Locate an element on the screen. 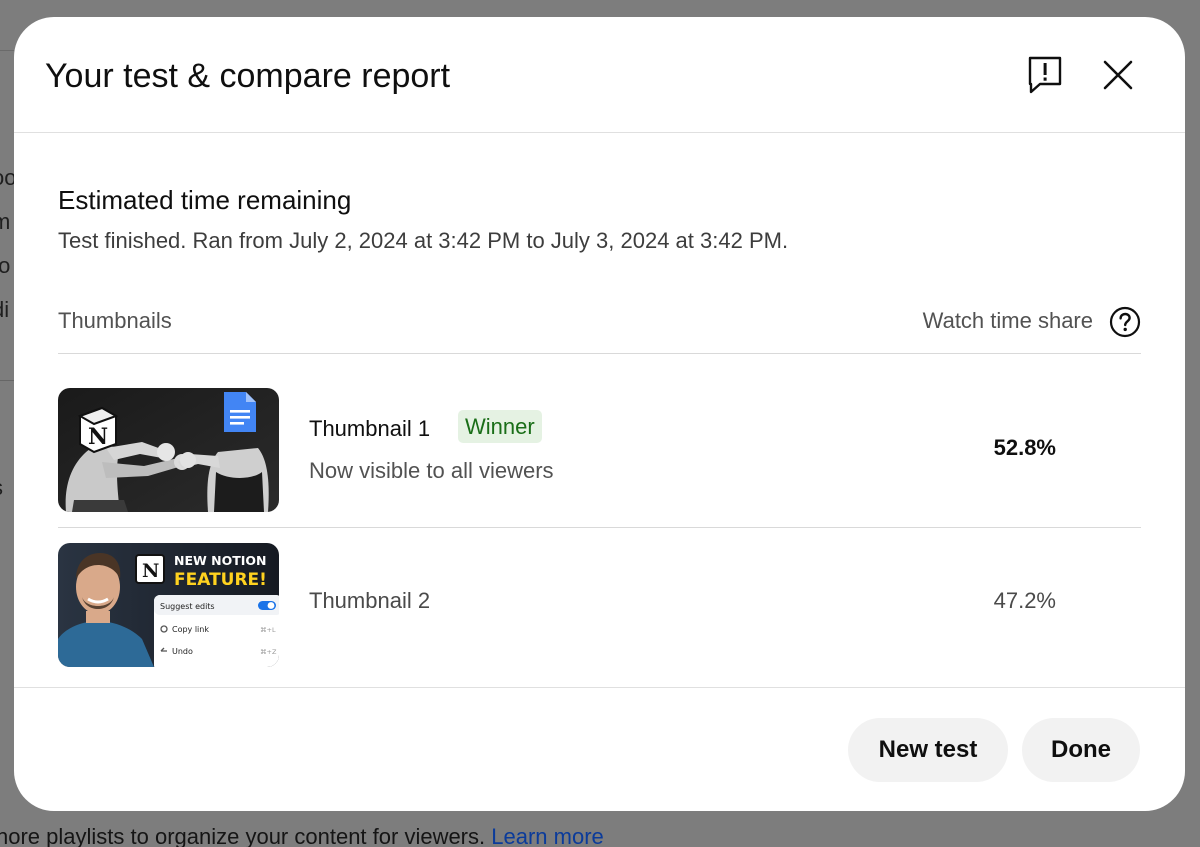  close-icon is located at coordinates (1118, 75).